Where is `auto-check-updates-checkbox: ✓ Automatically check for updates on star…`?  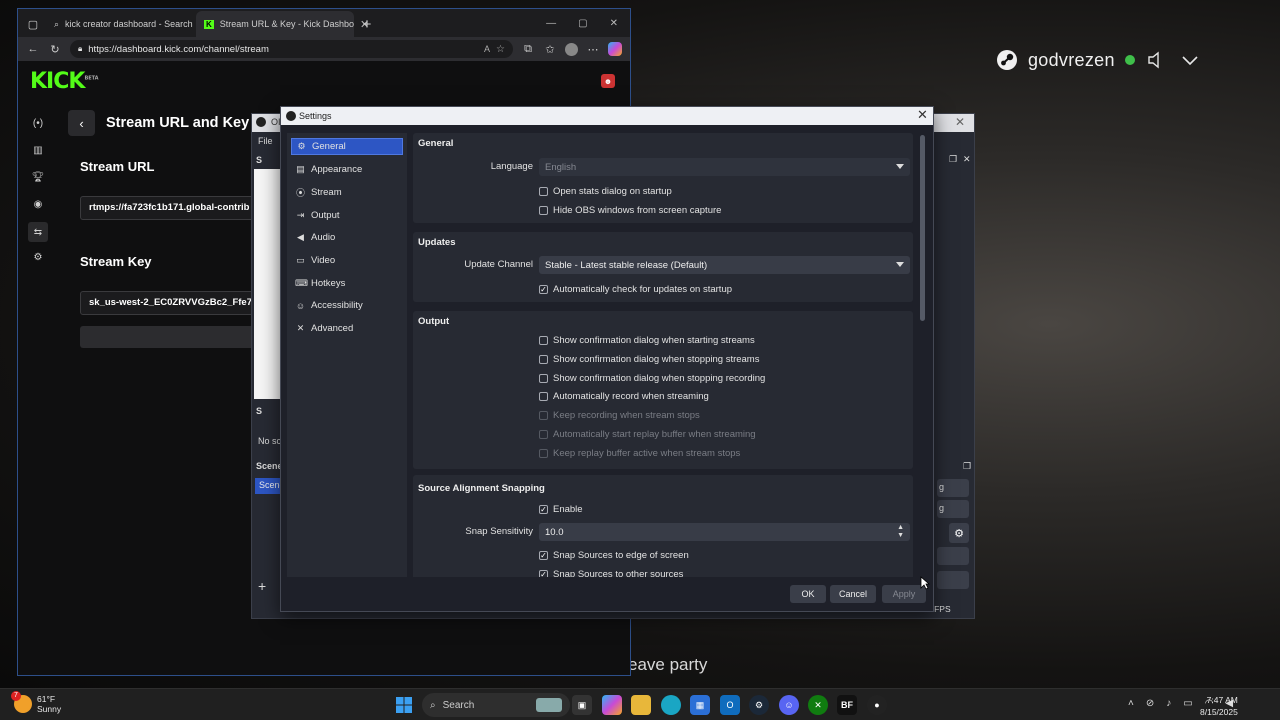 auto-check-updates-checkbox: ✓ Automatically check for updates on star… is located at coordinates (635, 289).